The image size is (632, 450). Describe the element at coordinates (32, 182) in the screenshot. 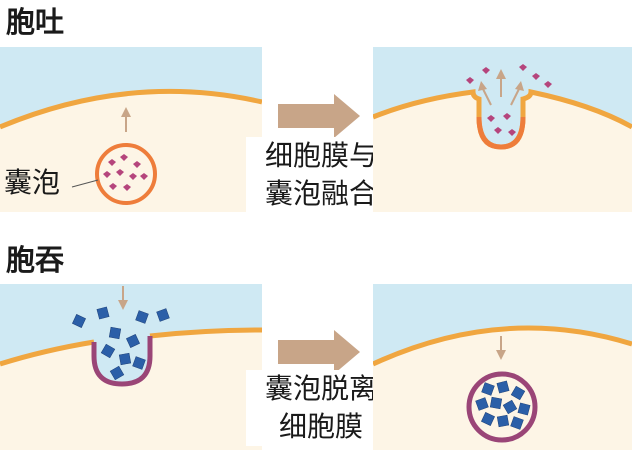

I see `vesicle-label: 囊泡` at that location.